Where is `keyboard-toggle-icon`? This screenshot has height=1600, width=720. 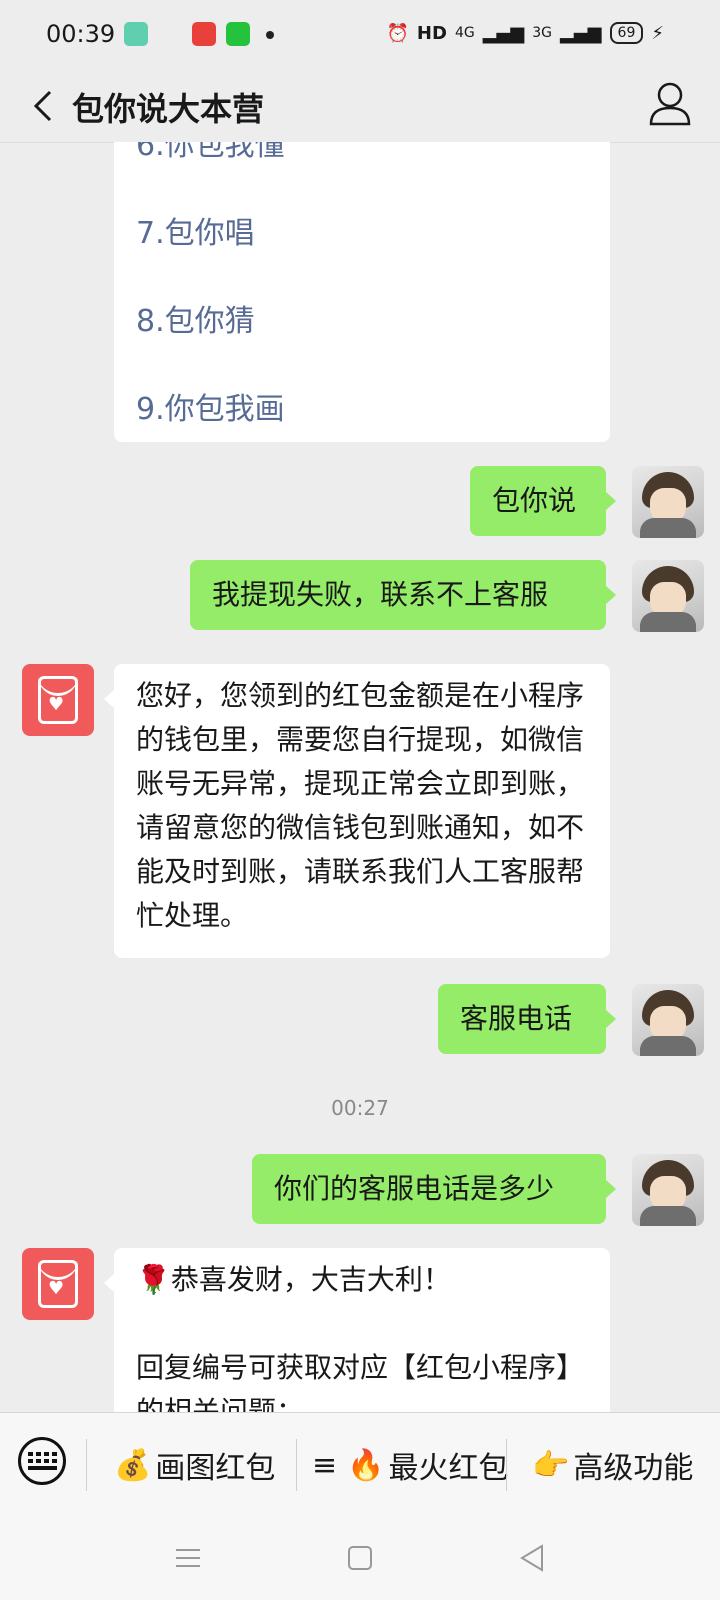 keyboard-toggle-icon is located at coordinates (42, 1461).